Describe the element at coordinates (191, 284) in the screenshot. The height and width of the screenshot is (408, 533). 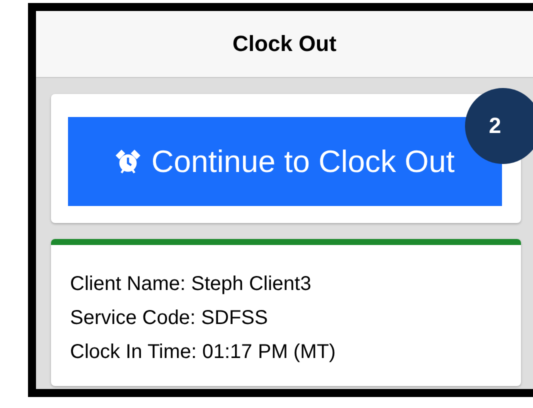
I see `visit-detail: Client Name: Steph Client3` at that location.